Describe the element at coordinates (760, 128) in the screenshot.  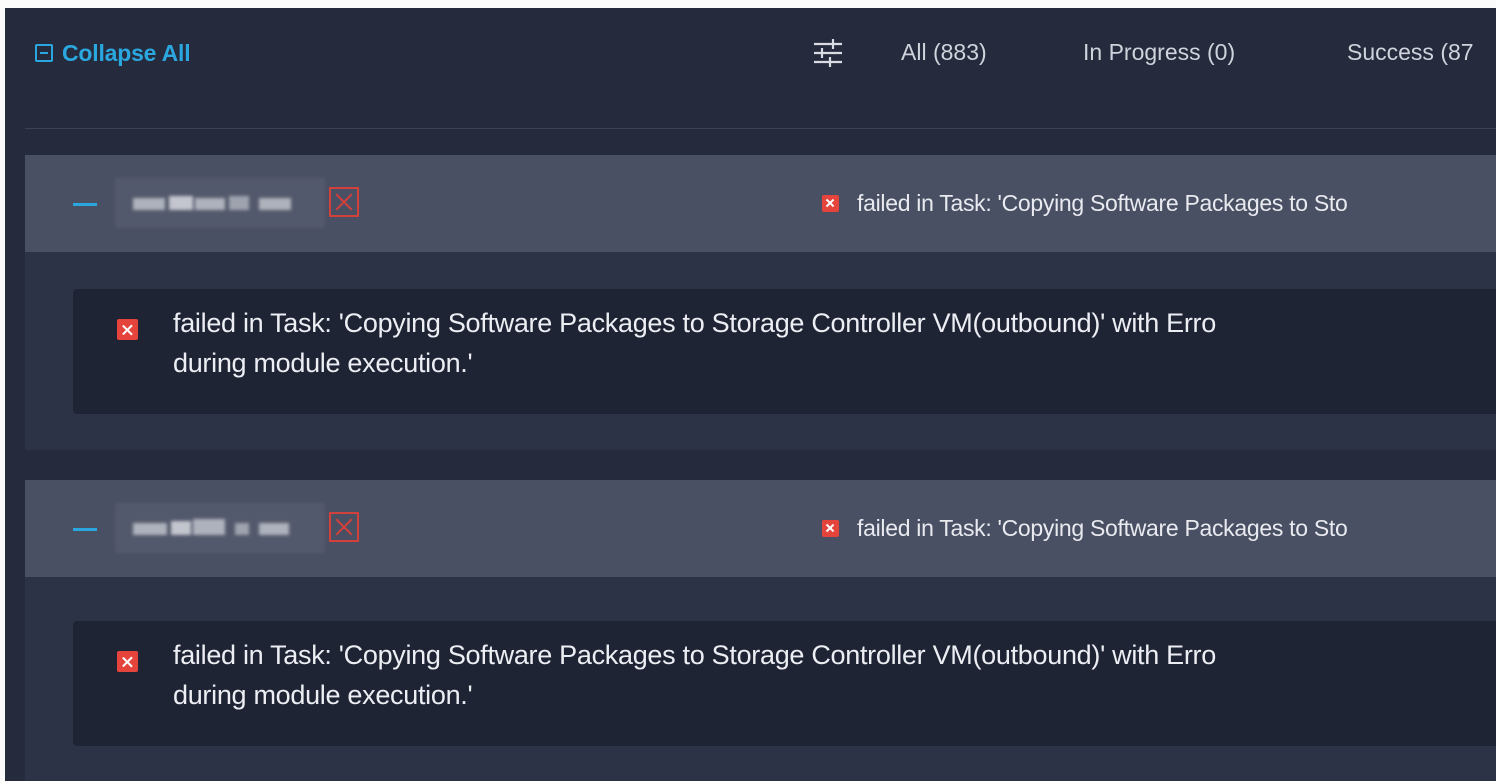
I see `toolbar-divider` at that location.